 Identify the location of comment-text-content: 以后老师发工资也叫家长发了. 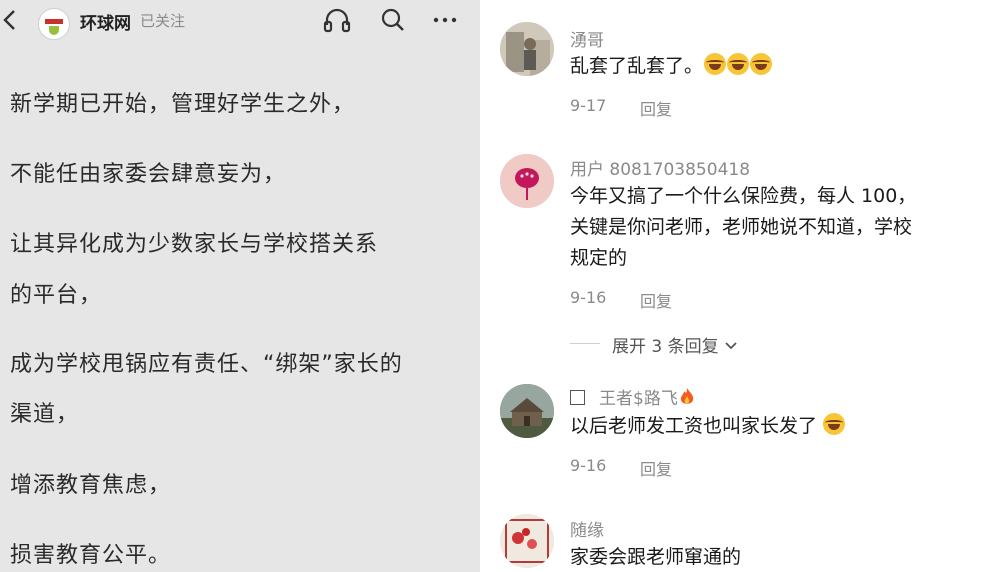
(694, 426).